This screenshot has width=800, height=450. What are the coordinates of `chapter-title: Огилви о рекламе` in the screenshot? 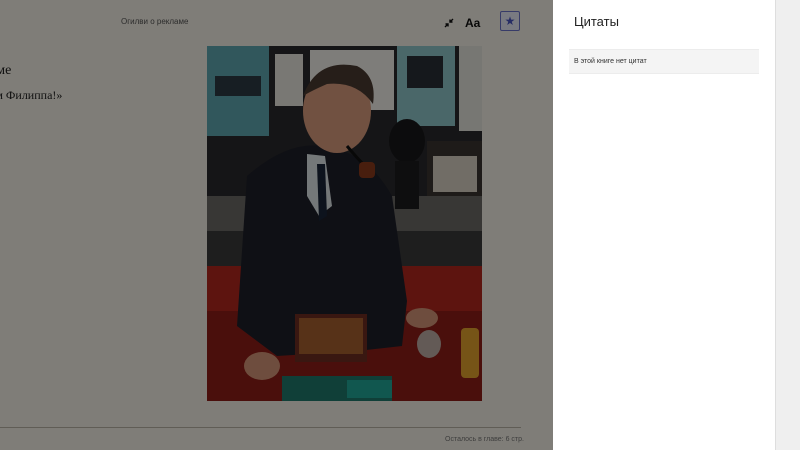 It's located at (155, 21).